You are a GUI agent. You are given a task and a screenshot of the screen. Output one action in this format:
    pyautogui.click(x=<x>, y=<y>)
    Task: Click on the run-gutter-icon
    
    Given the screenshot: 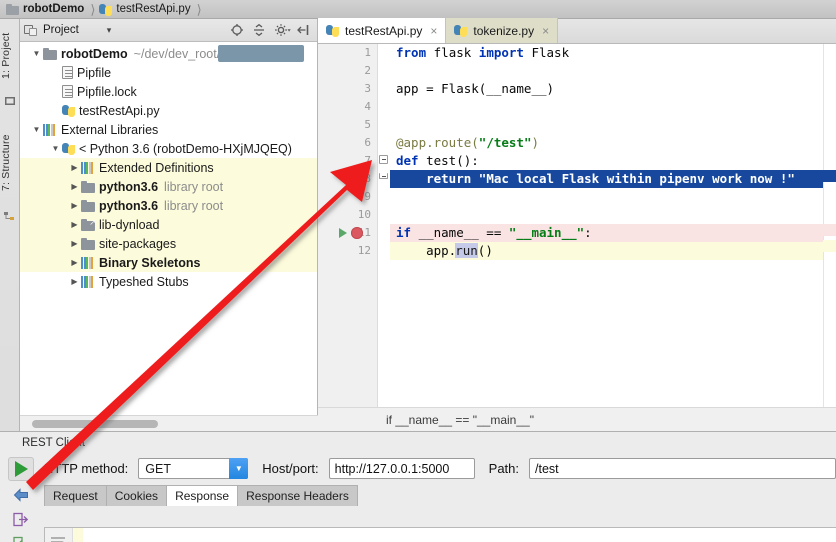 What is the action you would take?
    pyautogui.click(x=343, y=233)
    